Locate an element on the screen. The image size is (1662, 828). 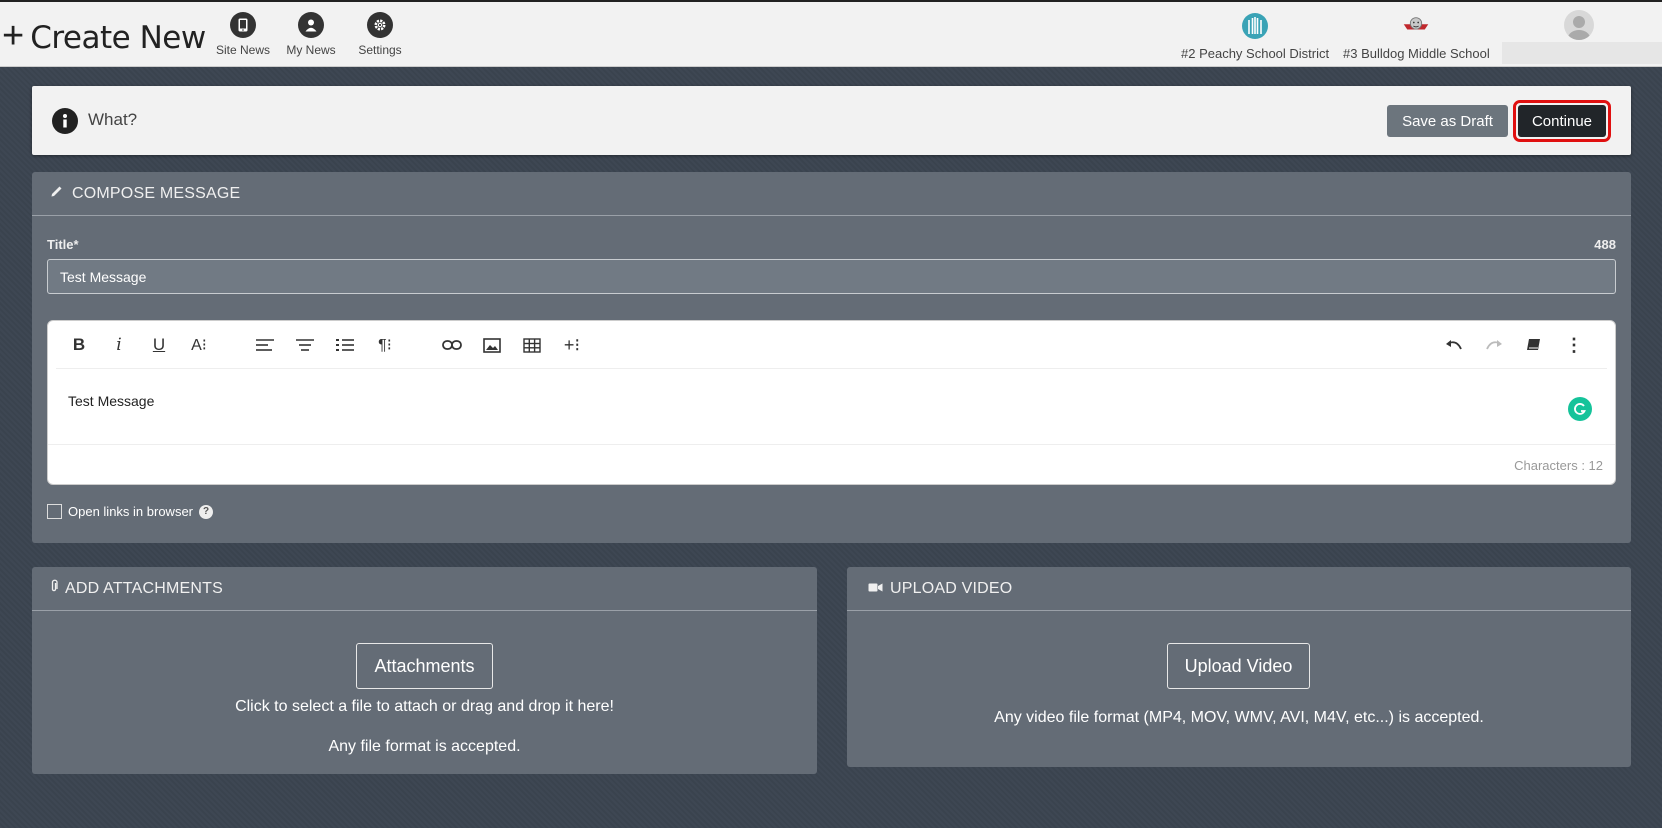
nav-site-news-label: Site News is located at coordinates (243, 50).